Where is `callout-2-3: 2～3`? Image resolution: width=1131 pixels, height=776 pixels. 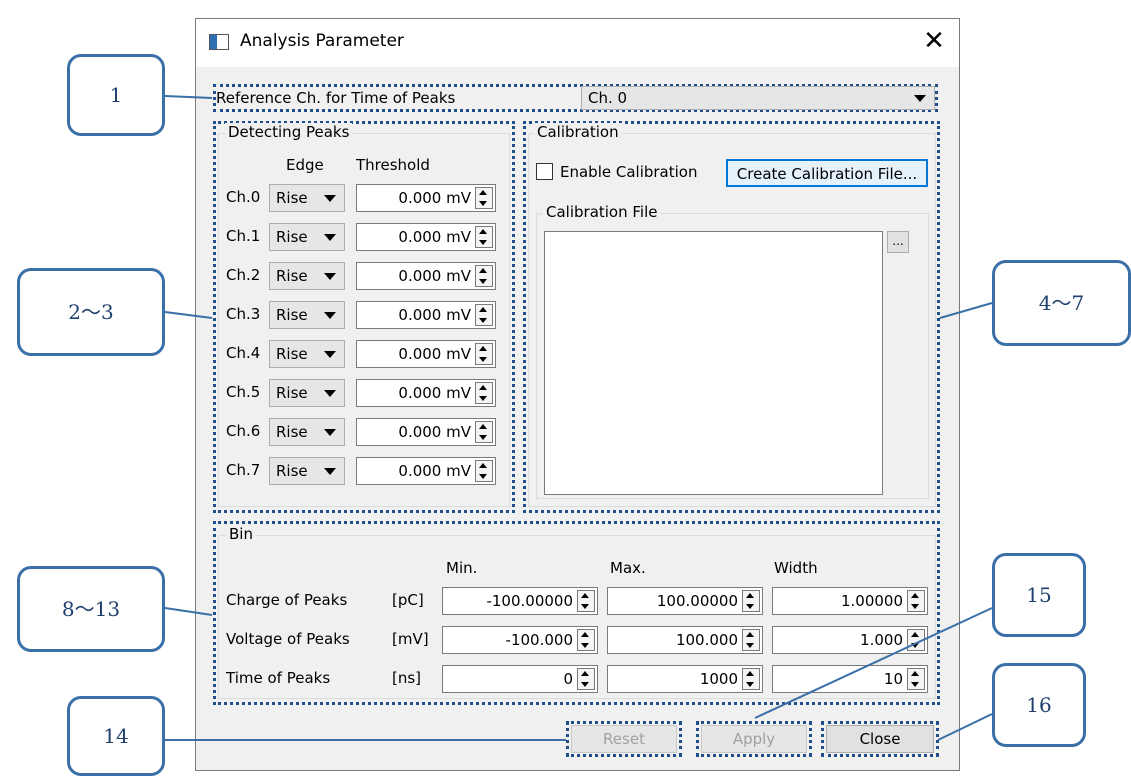 callout-2-3: 2～3 is located at coordinates (91, 312).